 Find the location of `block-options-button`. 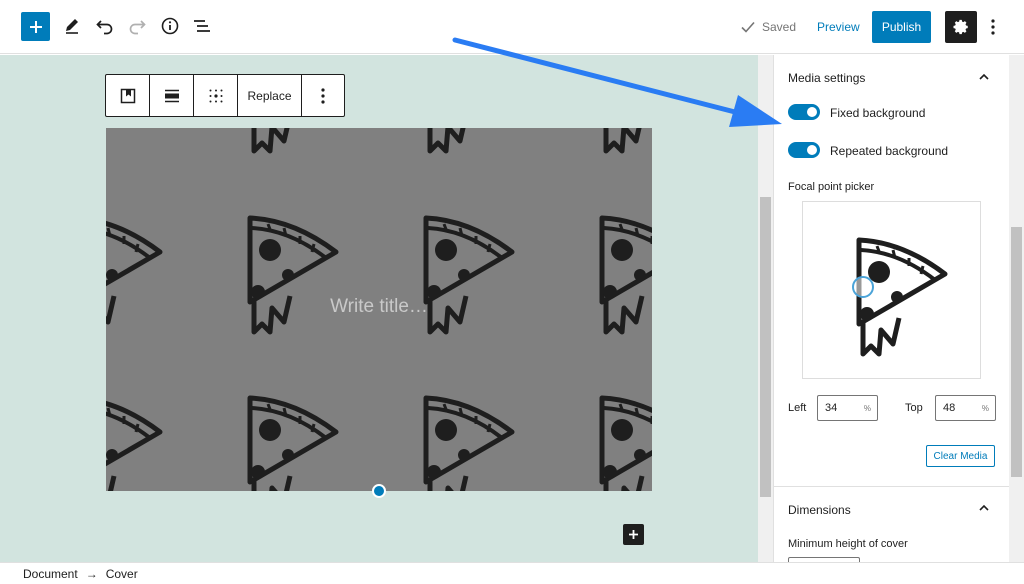

block-options-button is located at coordinates (323, 95).